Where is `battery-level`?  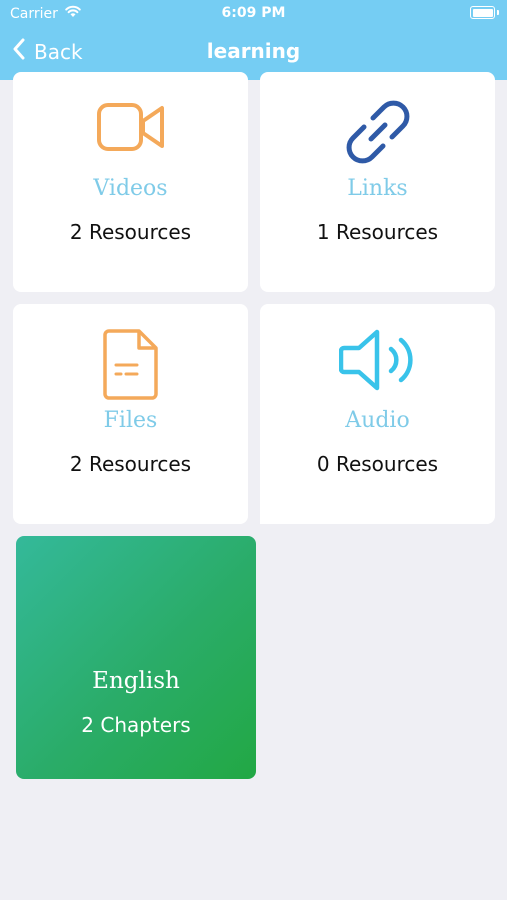 battery-level is located at coordinates (482, 12).